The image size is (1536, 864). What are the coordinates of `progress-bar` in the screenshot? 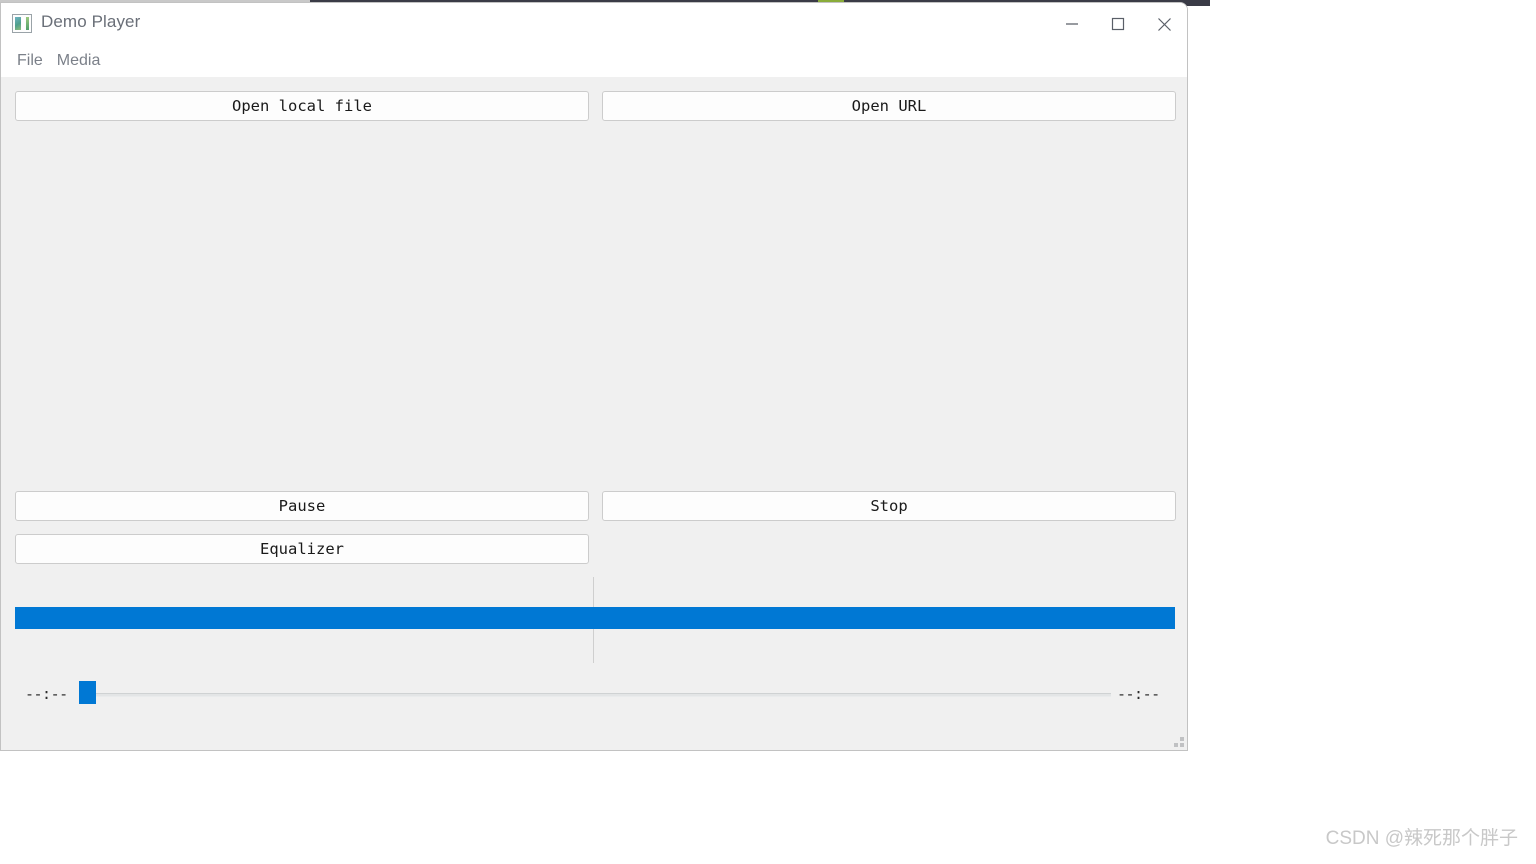 It's located at (595, 618).